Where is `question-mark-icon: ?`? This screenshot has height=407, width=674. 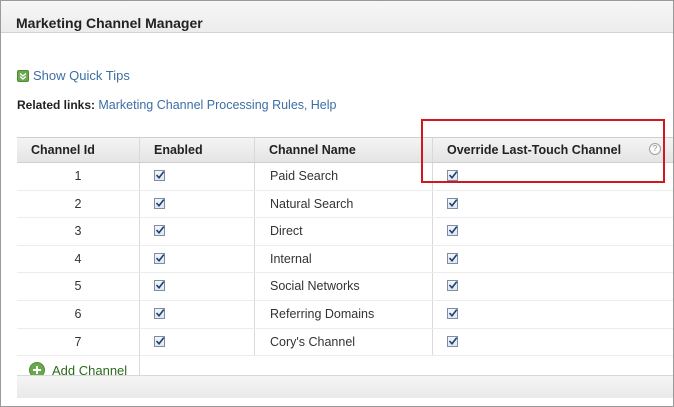 question-mark-icon: ? is located at coordinates (655, 149).